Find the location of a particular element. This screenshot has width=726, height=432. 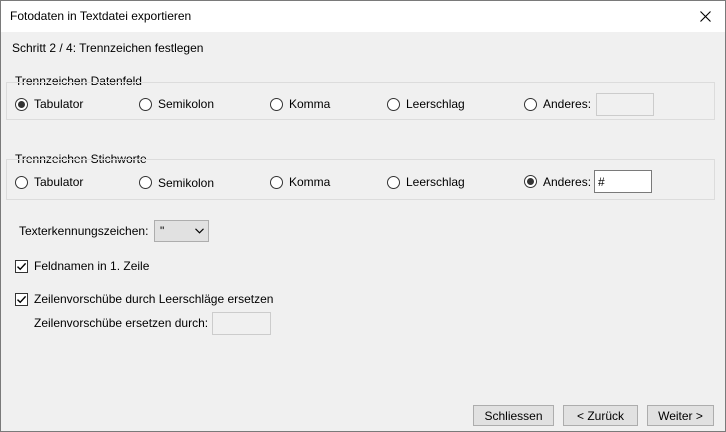

field-separator-other-input is located at coordinates (625, 104).